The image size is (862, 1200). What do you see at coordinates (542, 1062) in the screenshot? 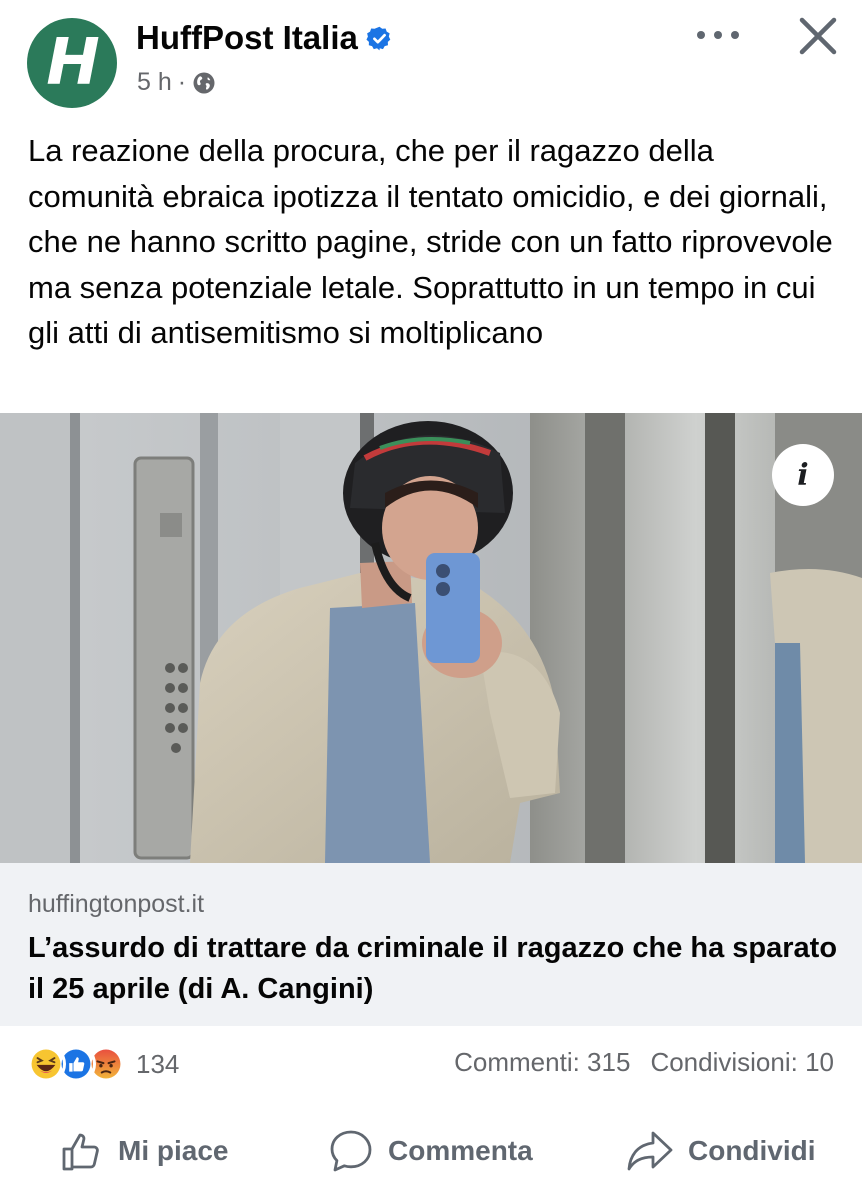
I see `comments-count: Commenti: 315` at bounding box center [542, 1062].